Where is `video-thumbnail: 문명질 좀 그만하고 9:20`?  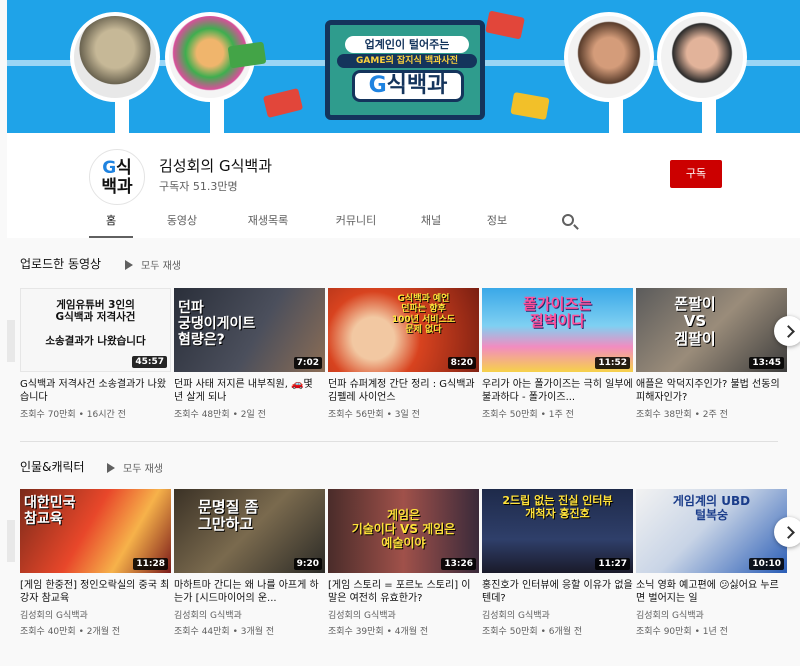
video-thumbnail: 문명질 좀 그만하고 9:20 is located at coordinates (249, 531).